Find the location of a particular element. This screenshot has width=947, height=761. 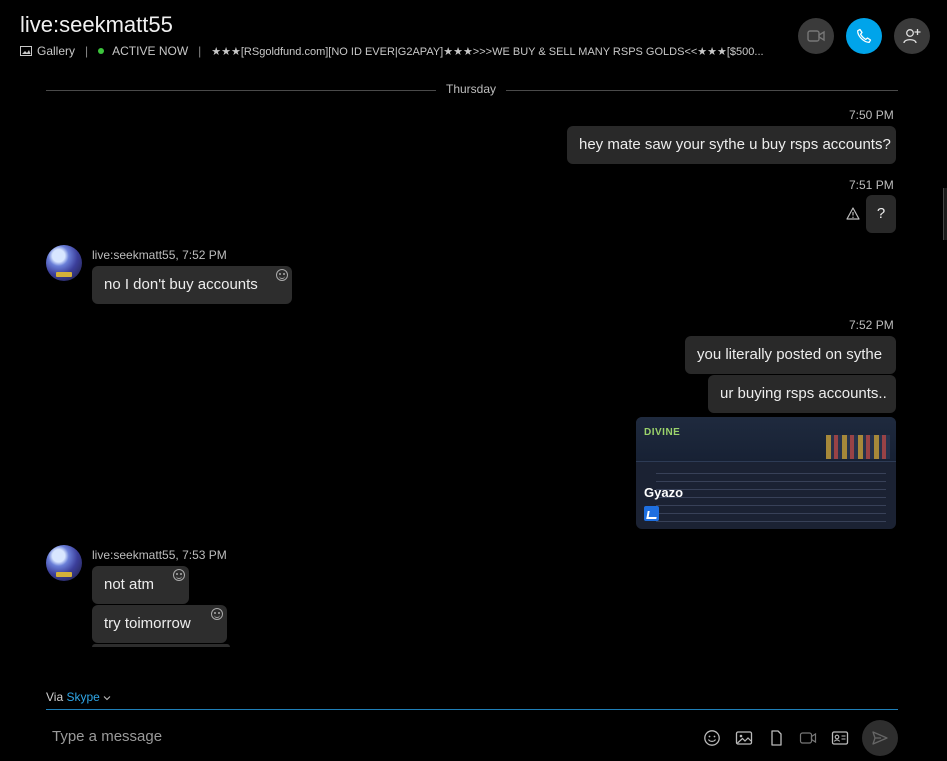

gallery-icon is located at coordinates (26, 51).